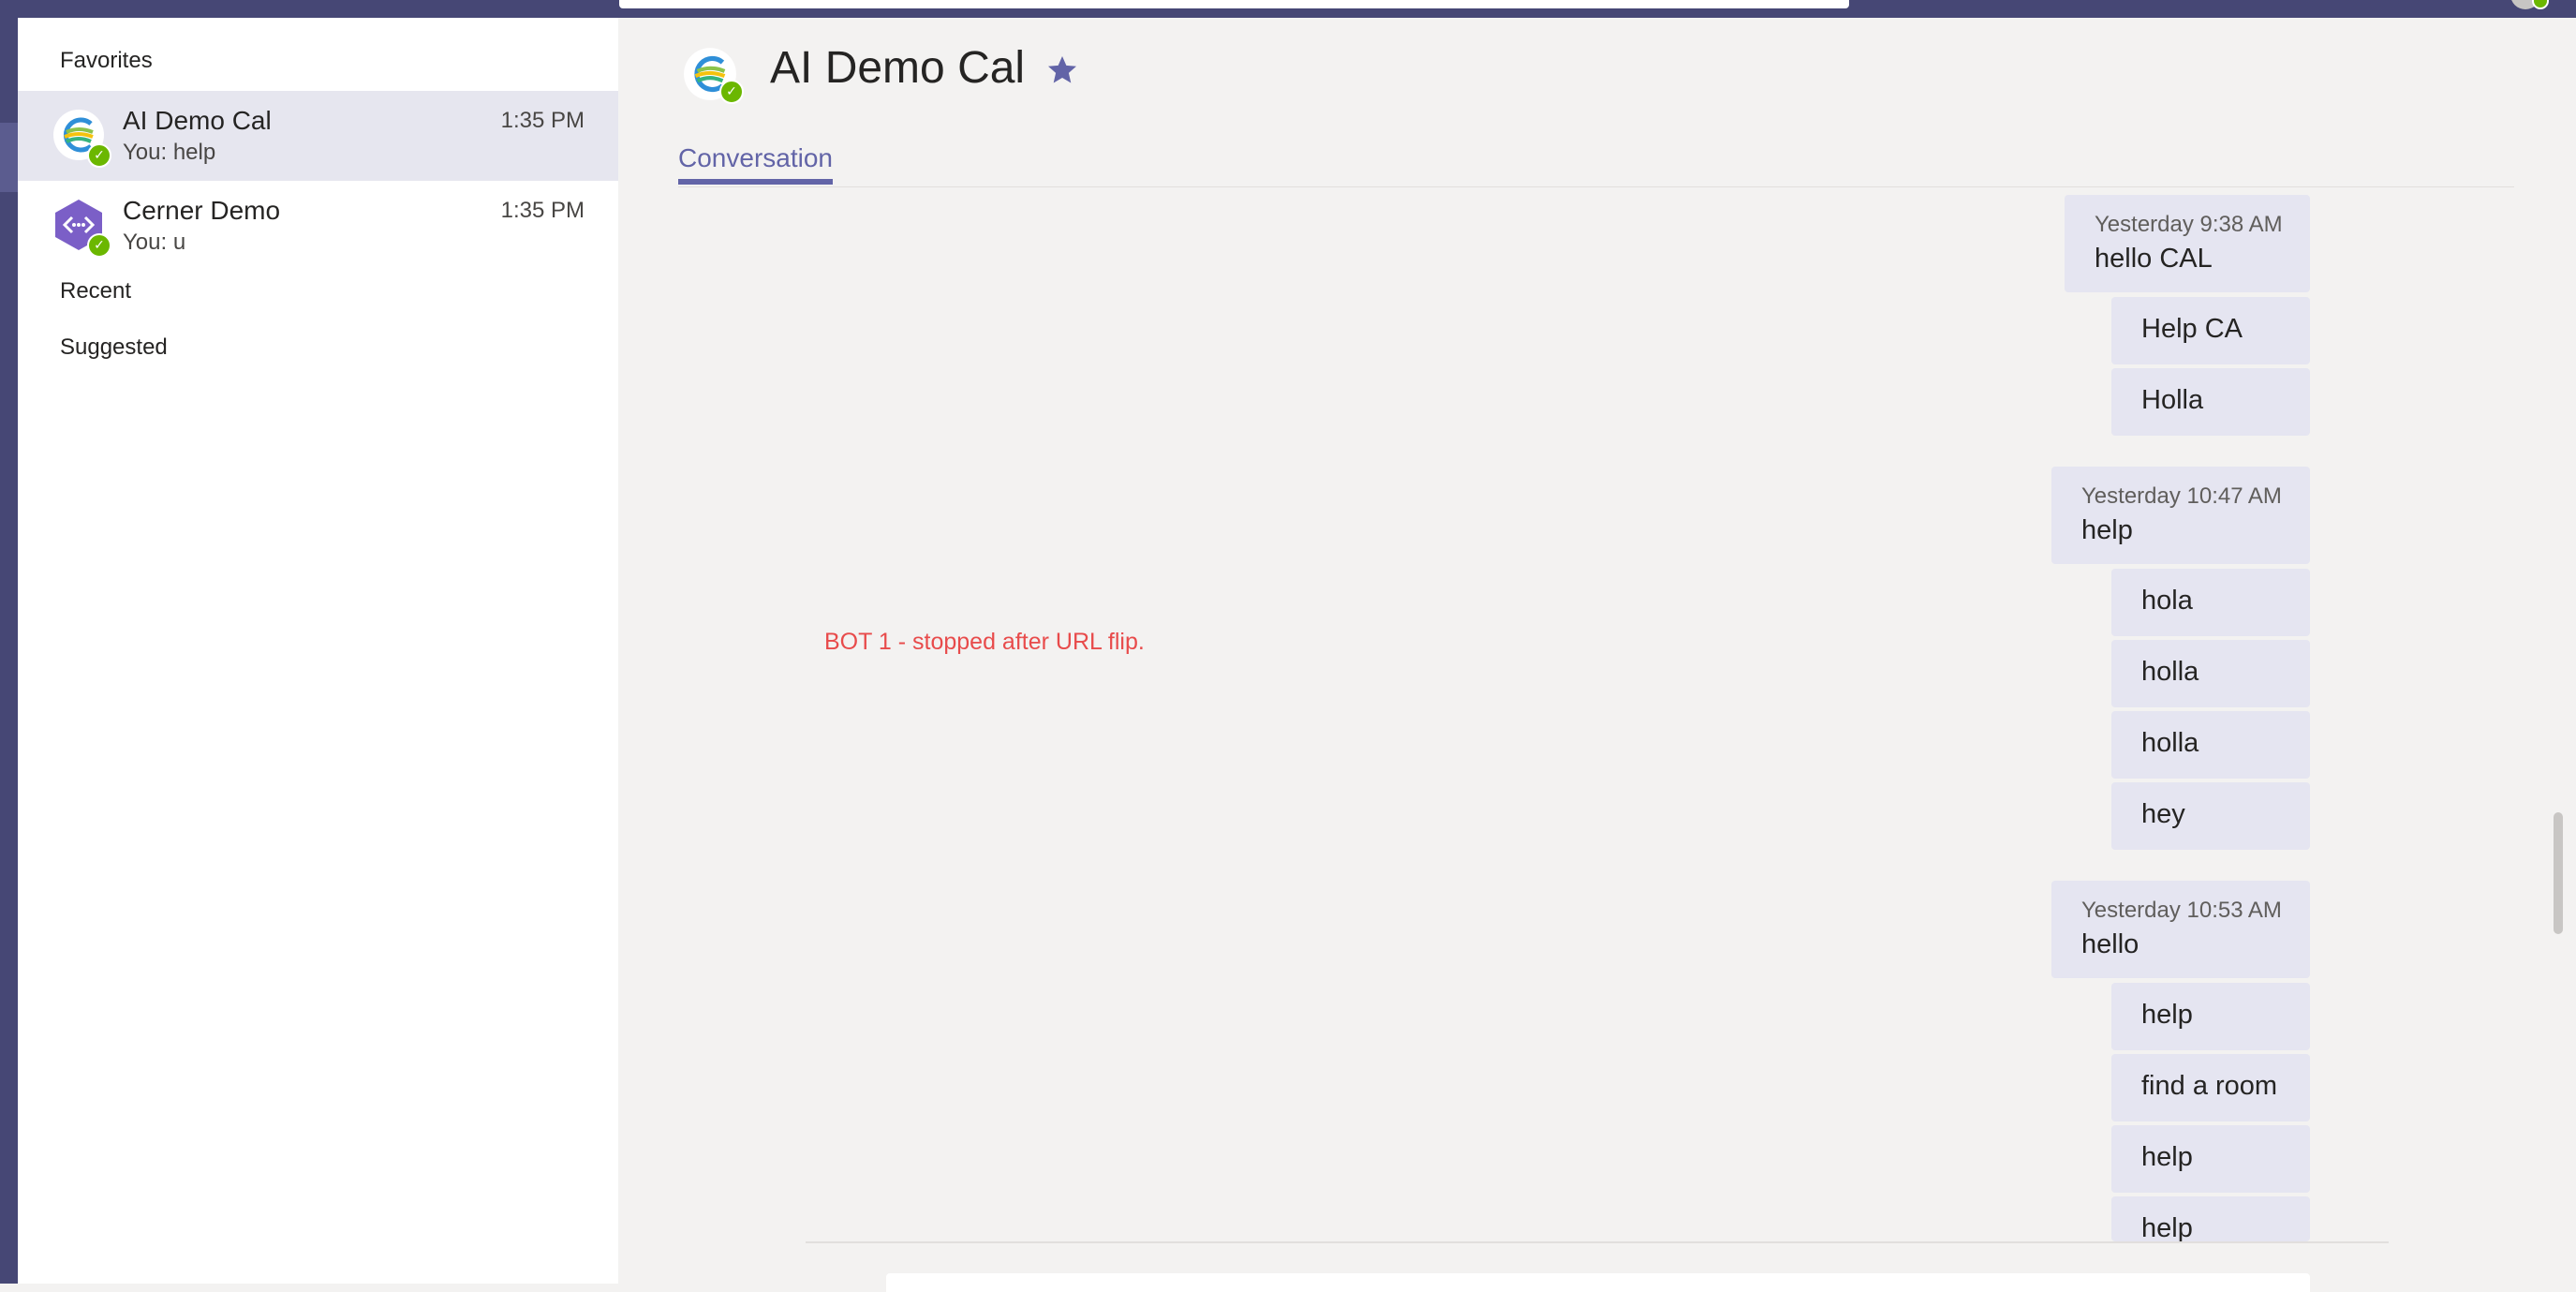 This screenshot has height=1292, width=2576. I want to click on chat-item-preview: You: help, so click(169, 152).